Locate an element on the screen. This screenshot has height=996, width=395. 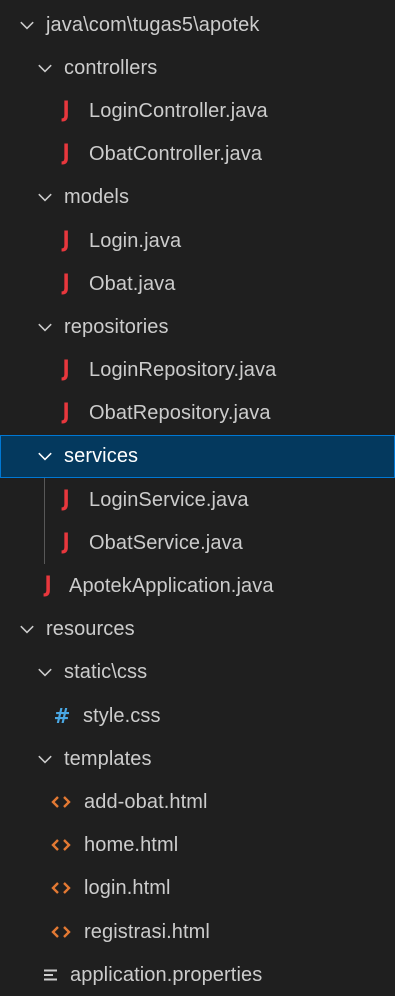
folder-services: services is located at coordinates (197, 456).